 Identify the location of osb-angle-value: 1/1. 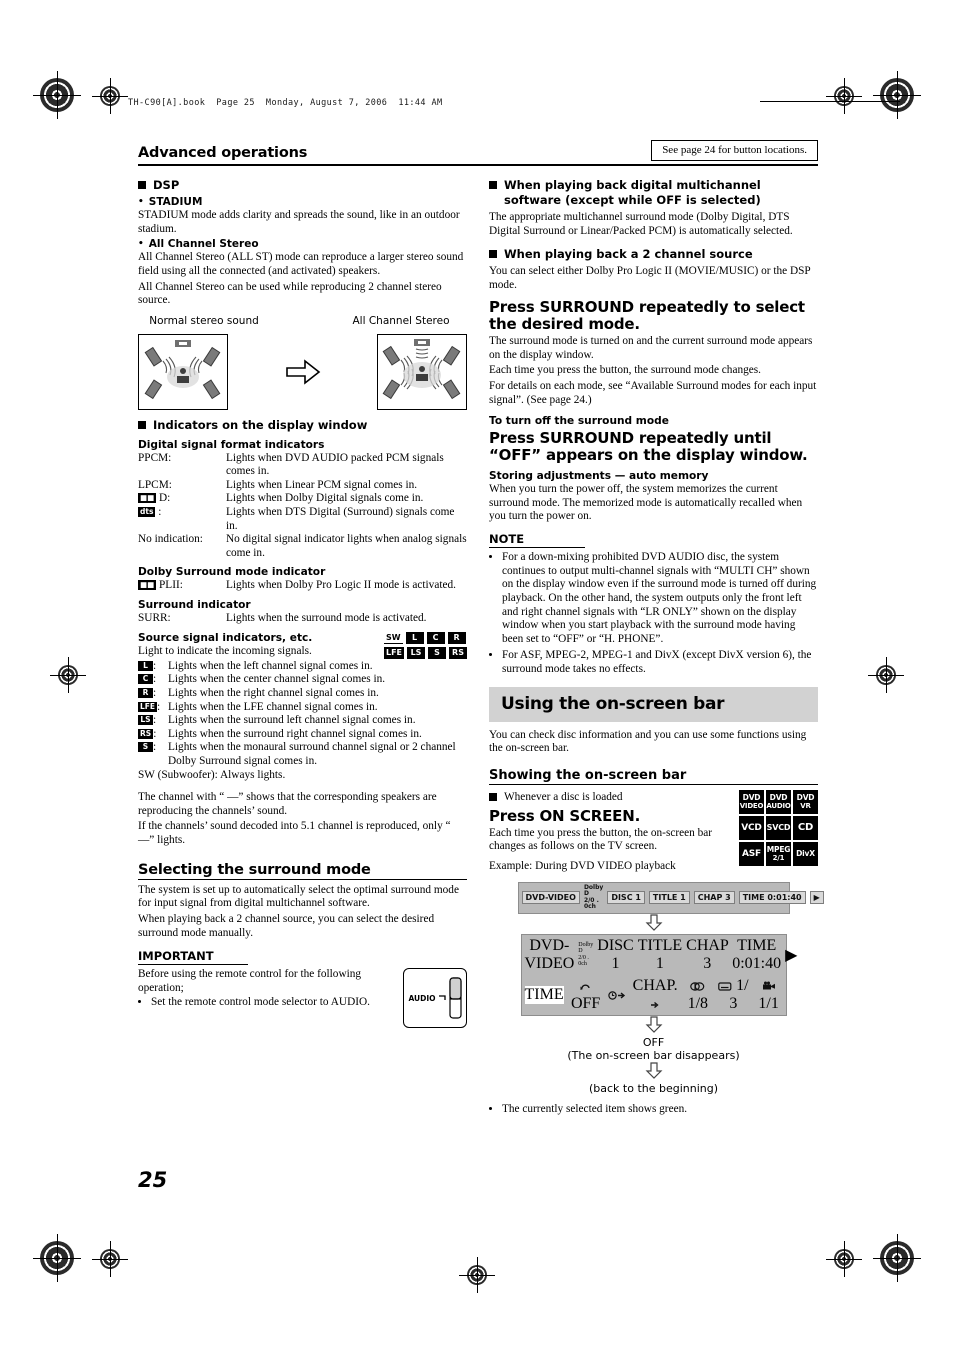
(768, 1003).